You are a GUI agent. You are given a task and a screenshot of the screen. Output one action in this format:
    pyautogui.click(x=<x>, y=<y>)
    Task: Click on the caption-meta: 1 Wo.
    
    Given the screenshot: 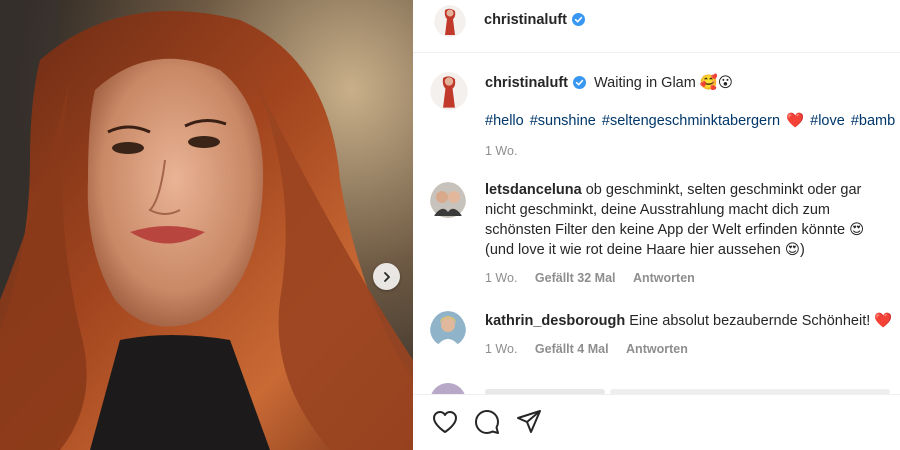 What is the action you would take?
    pyautogui.click(x=690, y=151)
    